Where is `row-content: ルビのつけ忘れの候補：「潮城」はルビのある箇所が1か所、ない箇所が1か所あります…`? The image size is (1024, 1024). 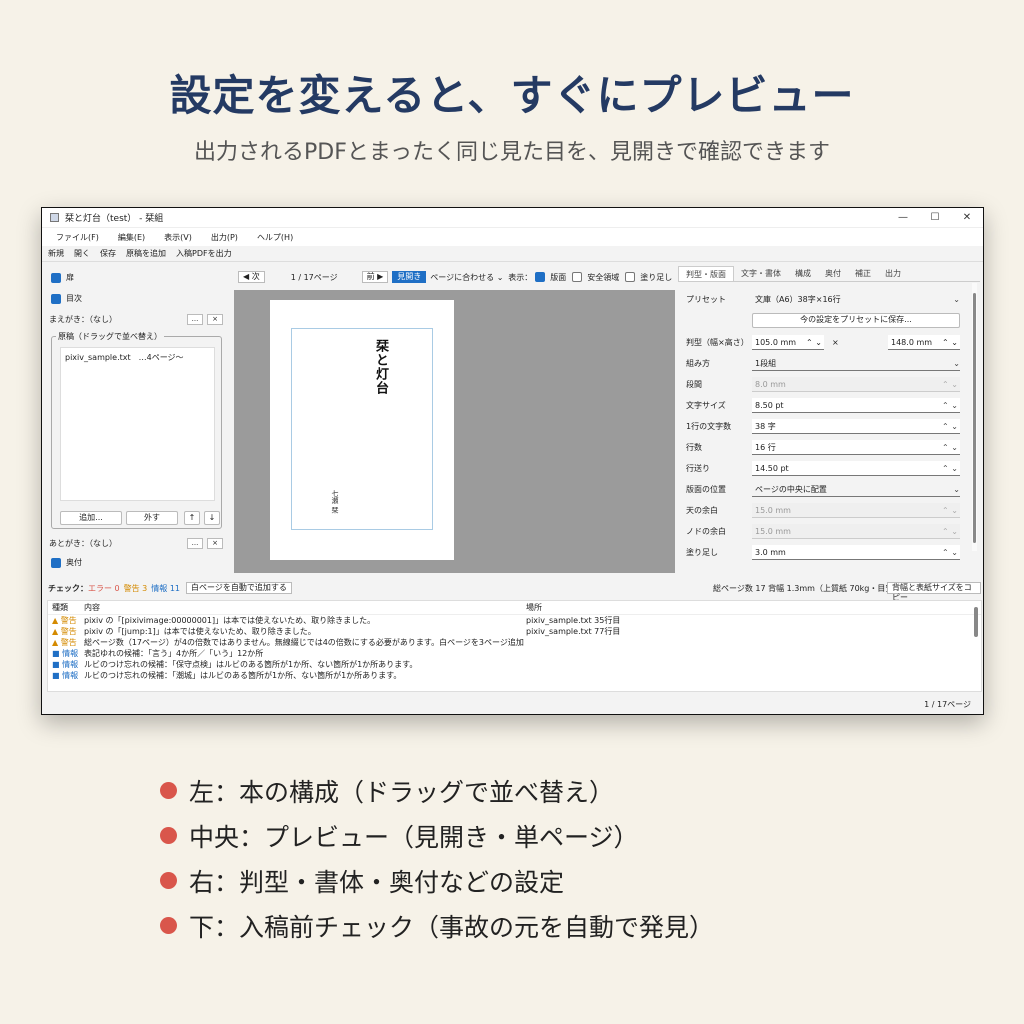
row-content: ルビのつけ忘れの候補：「潮城」はルビのある箇所が1か所、ない箇所が1か所あります… is located at coordinates (243, 675).